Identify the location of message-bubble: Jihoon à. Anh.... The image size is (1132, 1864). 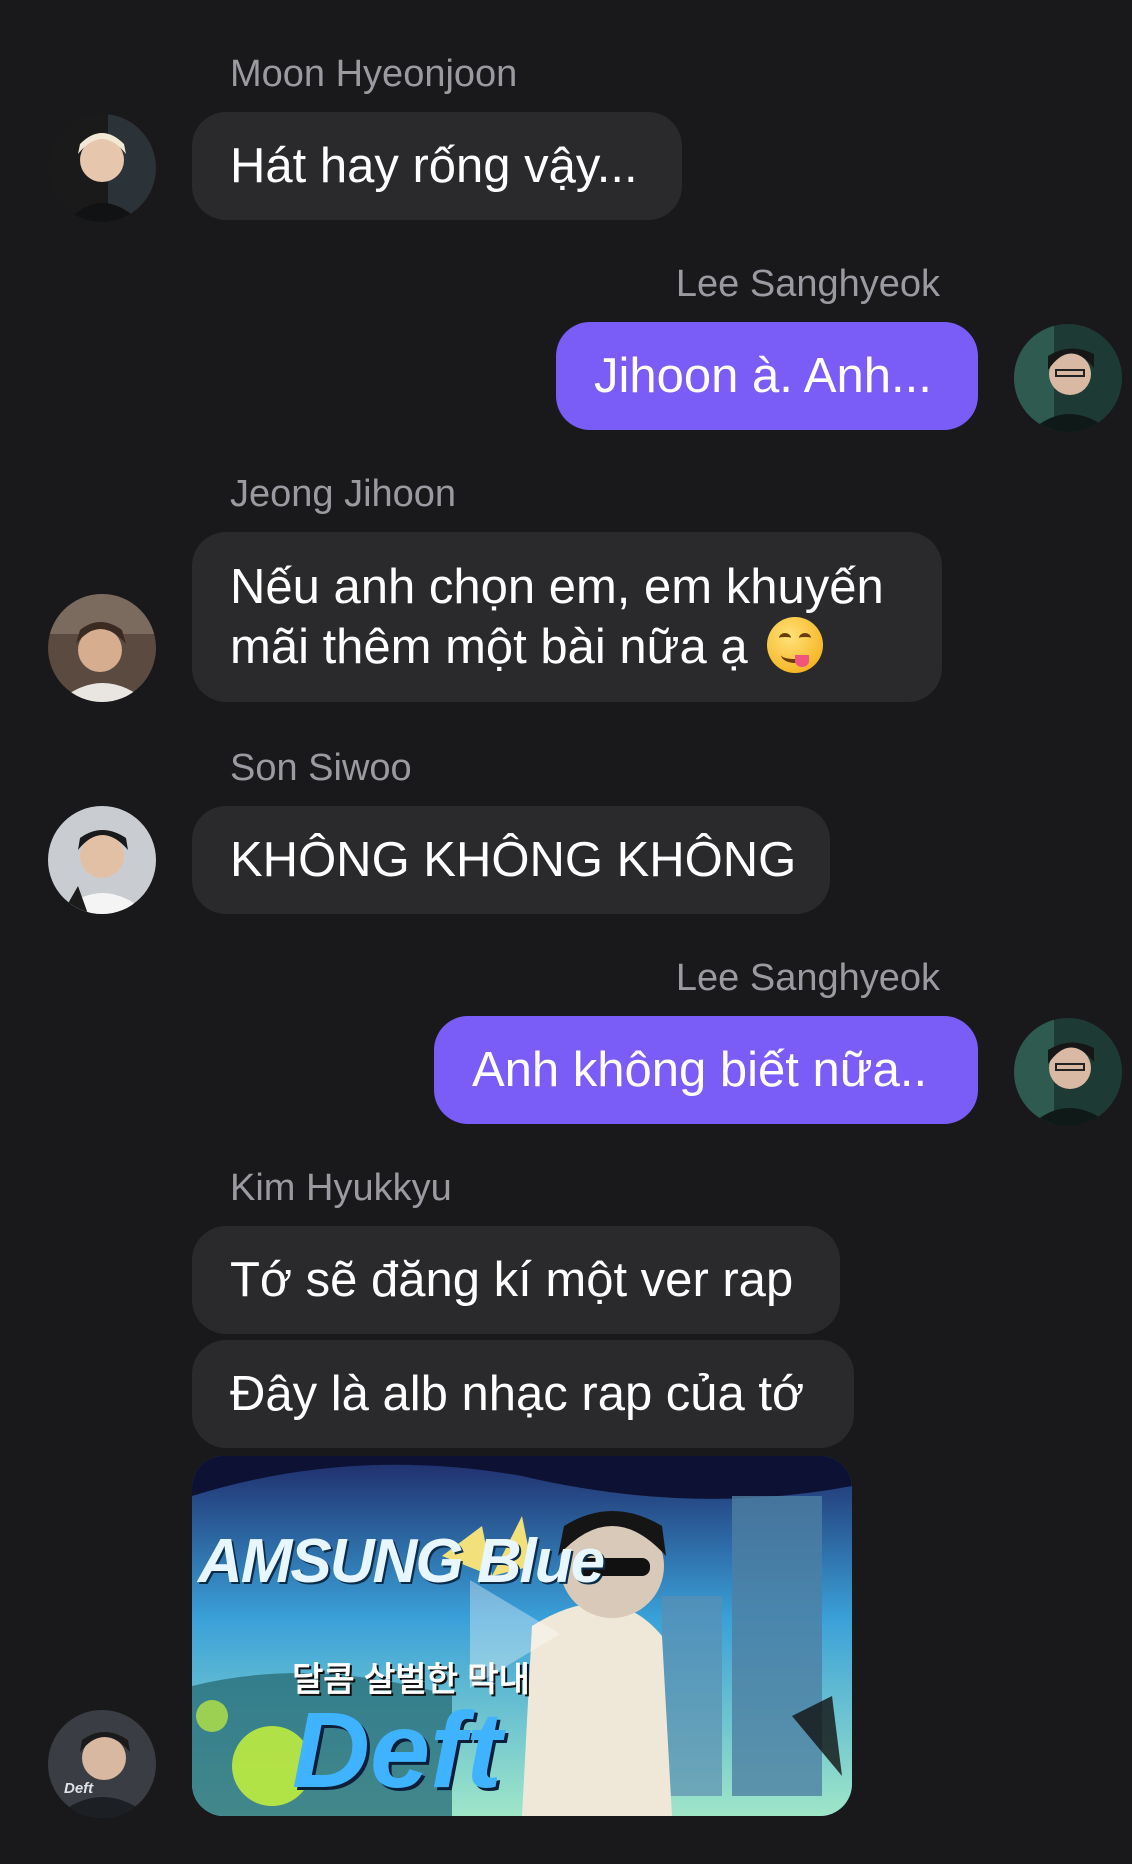
(767, 376).